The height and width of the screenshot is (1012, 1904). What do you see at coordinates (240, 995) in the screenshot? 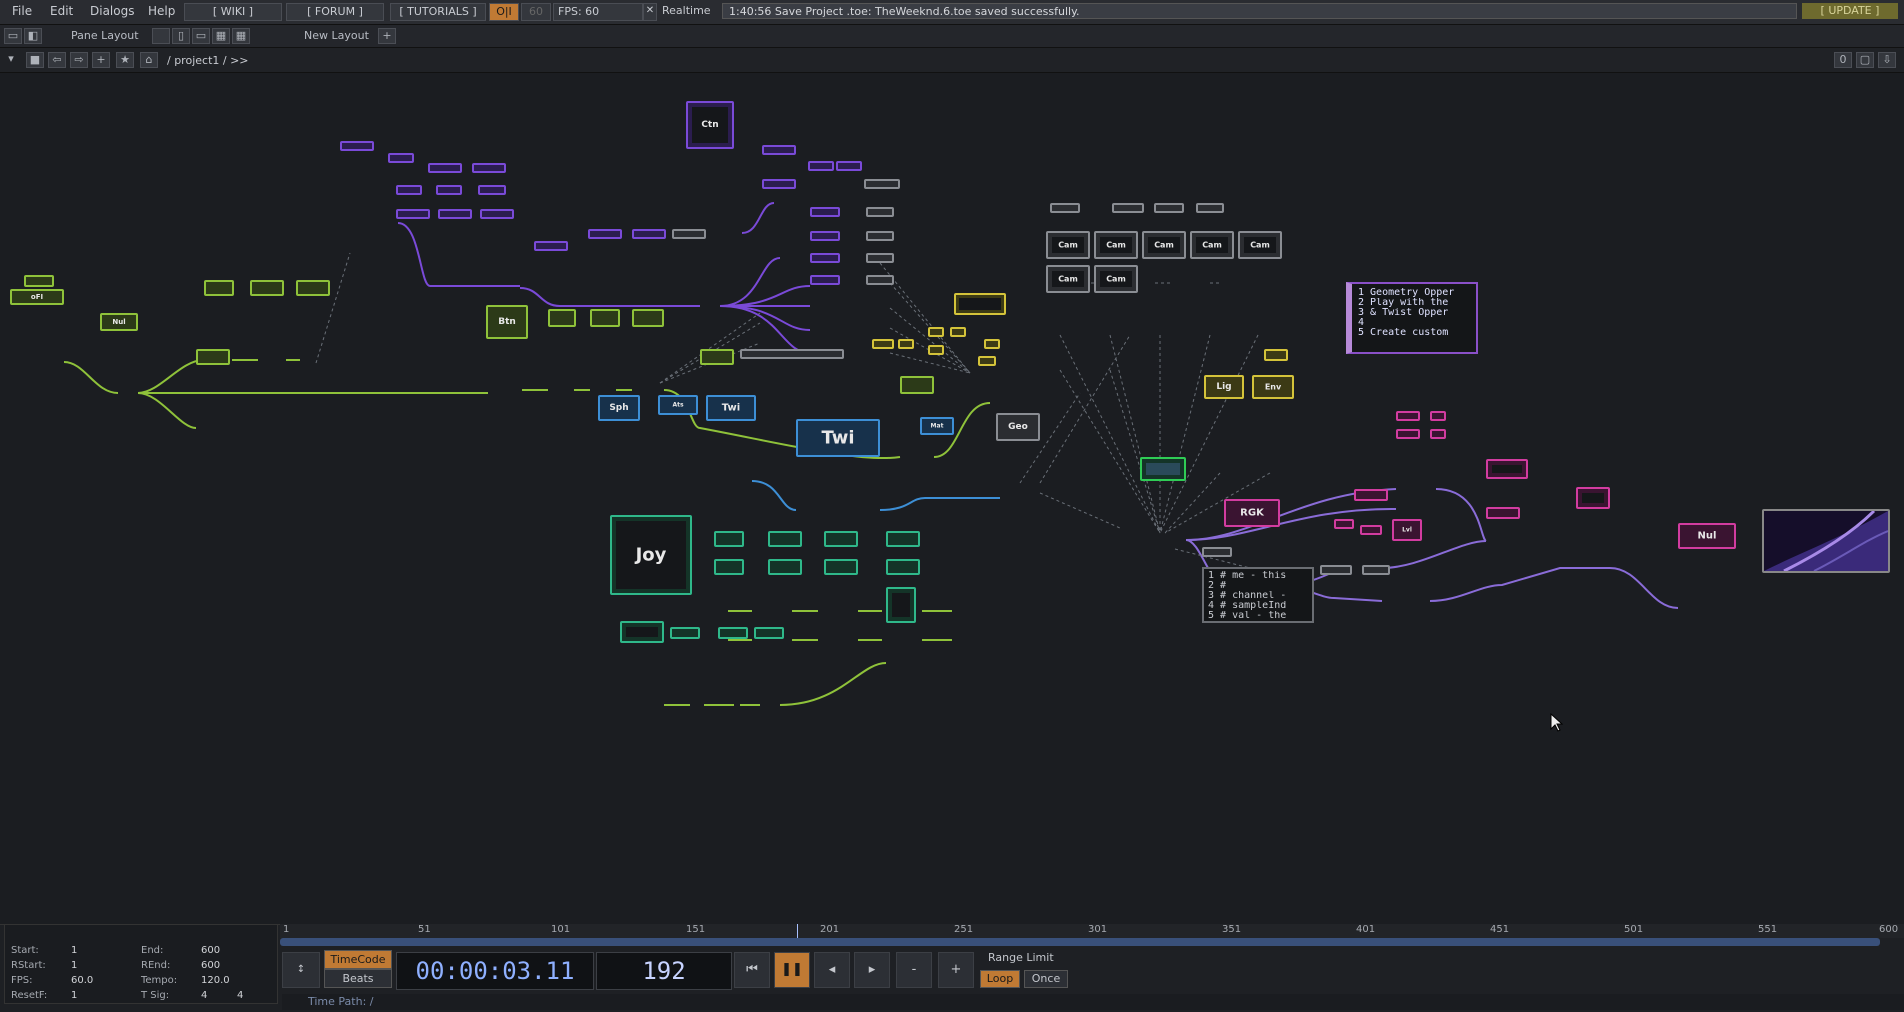
I see `tsig-denominator: 4` at bounding box center [240, 995].